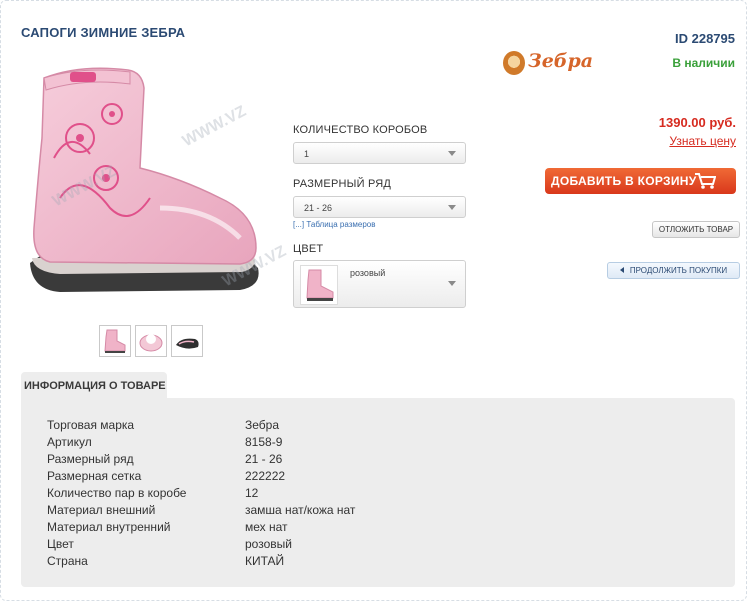 Image resolution: width=747 pixels, height=601 pixels. I want to click on spec-key: Страна, so click(67, 561).